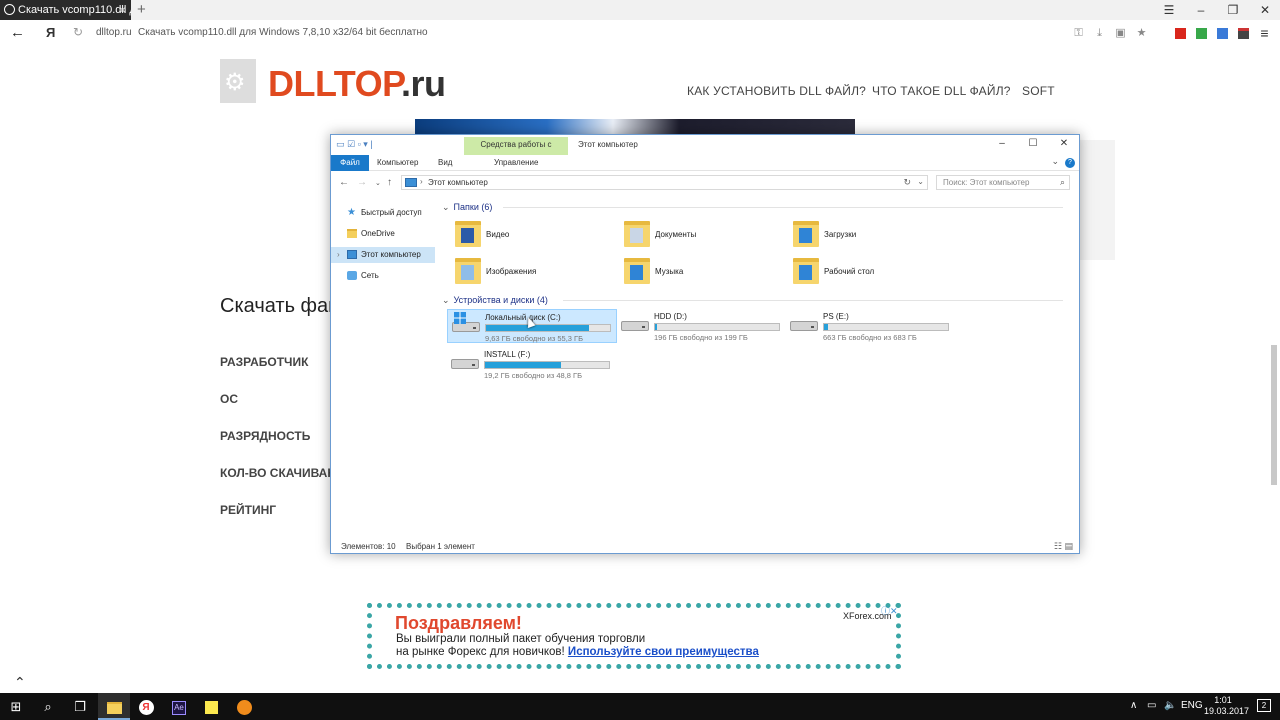 This screenshot has height=720, width=1280. Describe the element at coordinates (383, 276) in the screenshot. I see `sidebar-item-network: Сеть` at that location.